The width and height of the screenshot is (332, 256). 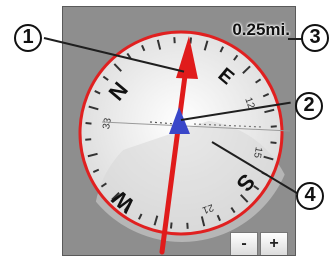 I want to click on distance-to-destination: 0.25mi., so click(x=261, y=29).